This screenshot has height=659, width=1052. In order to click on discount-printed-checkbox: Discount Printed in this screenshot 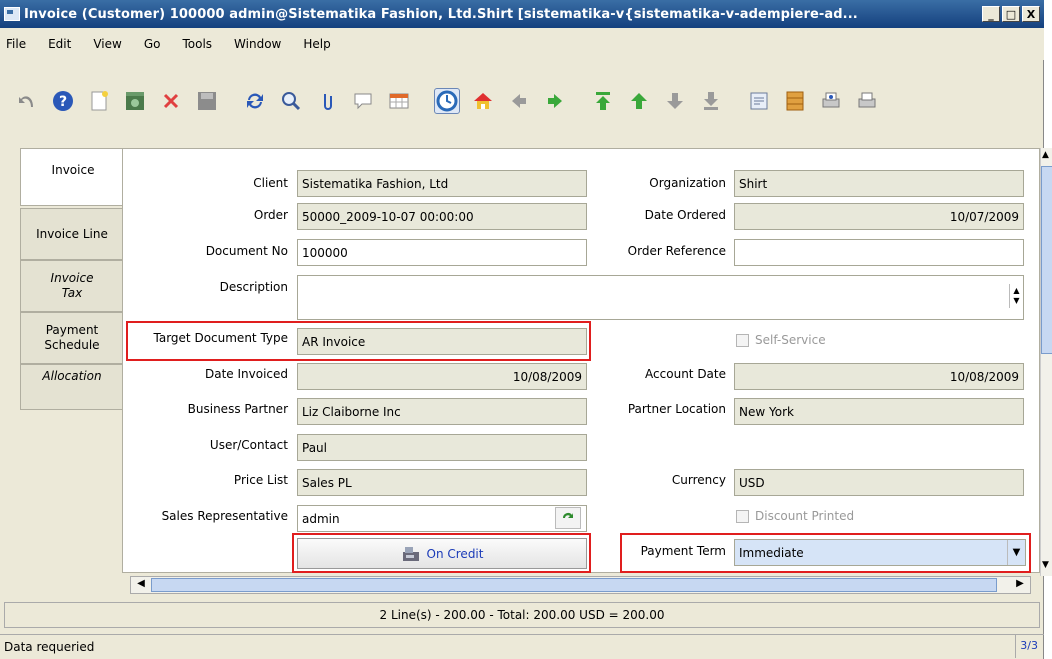, I will do `click(795, 516)`.